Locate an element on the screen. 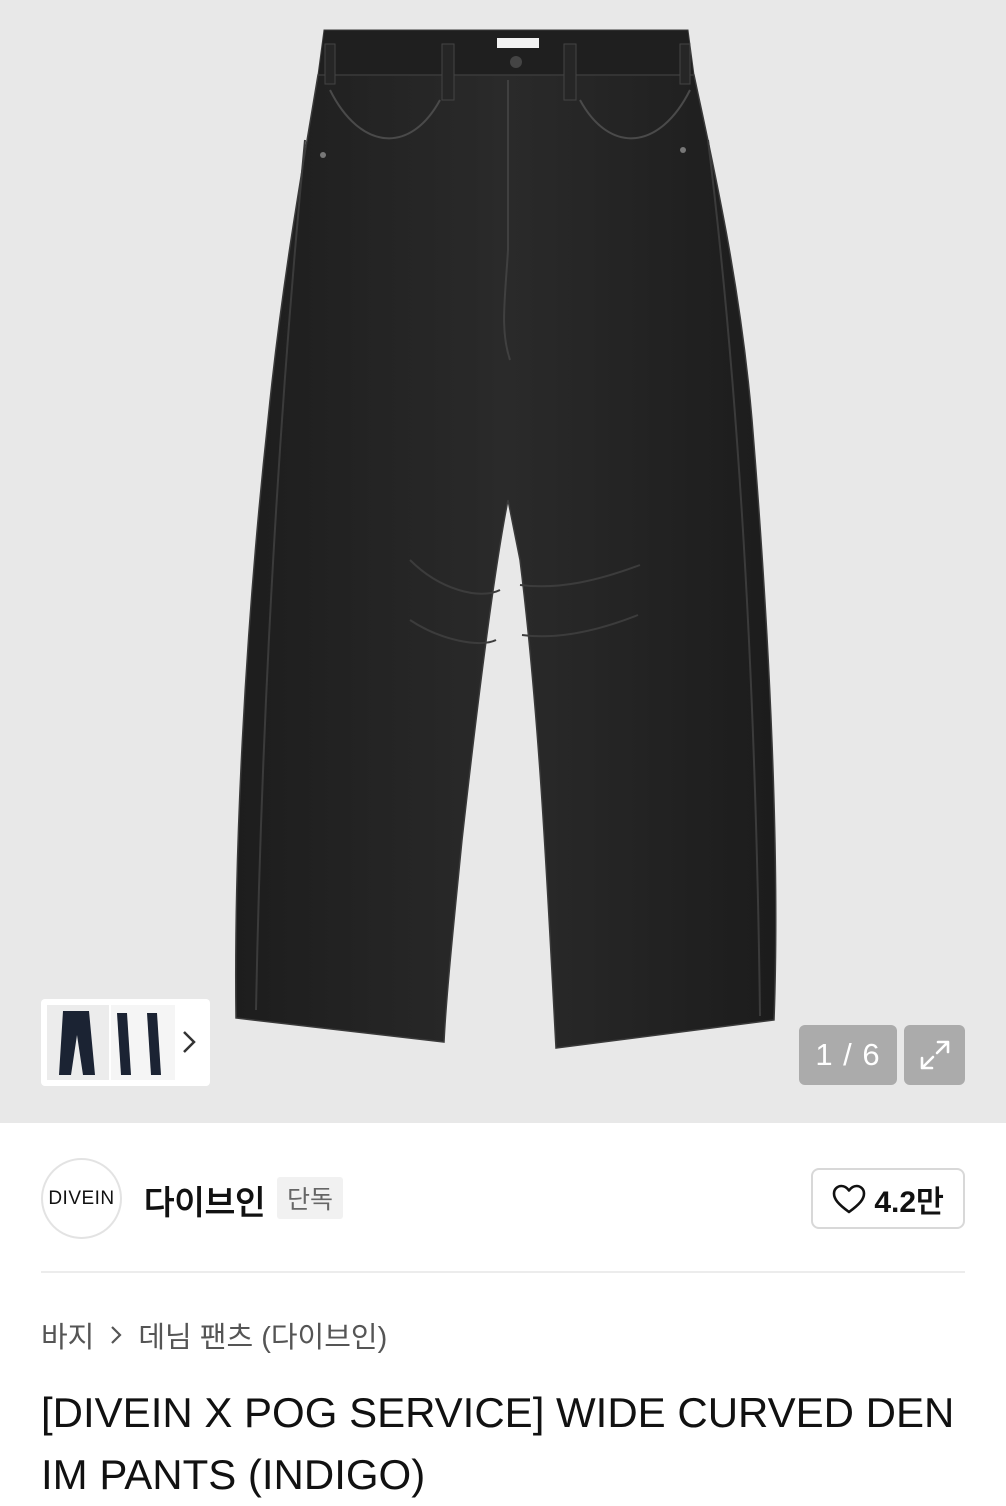  breadcrumb-item-pants: 바지 is located at coordinates (67, 1335).